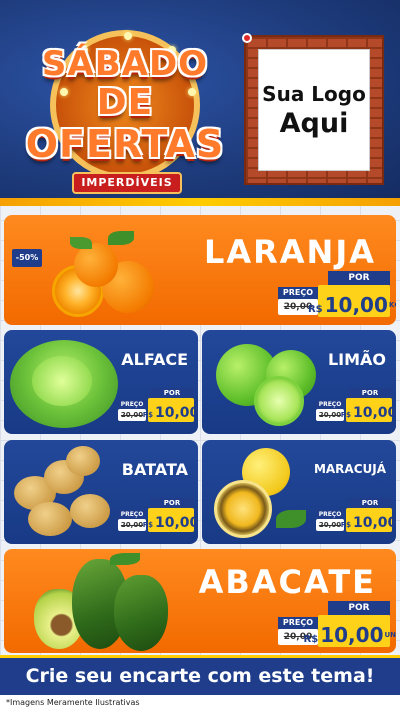  Describe the element at coordinates (154, 469) in the screenshot. I see `product-name: BATATA` at that location.